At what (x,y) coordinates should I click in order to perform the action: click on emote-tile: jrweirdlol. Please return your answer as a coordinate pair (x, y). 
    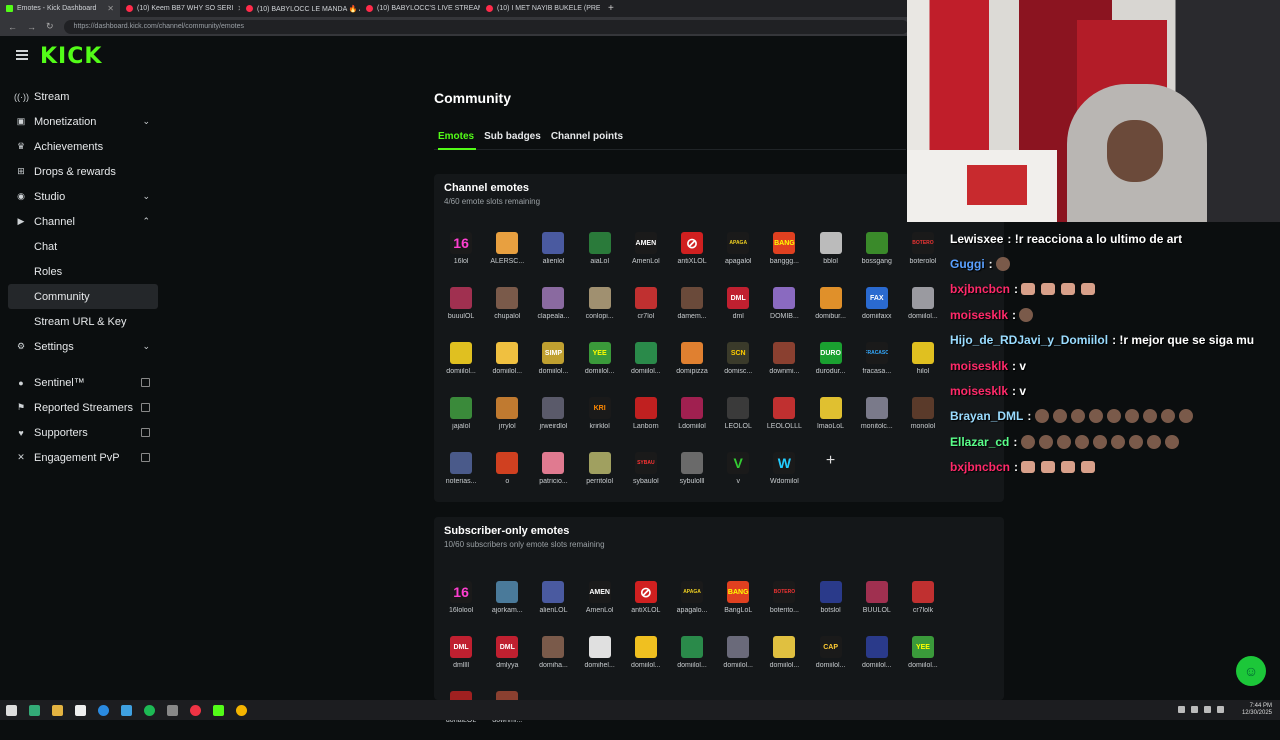
    Looking at the image, I should click on (553, 418).